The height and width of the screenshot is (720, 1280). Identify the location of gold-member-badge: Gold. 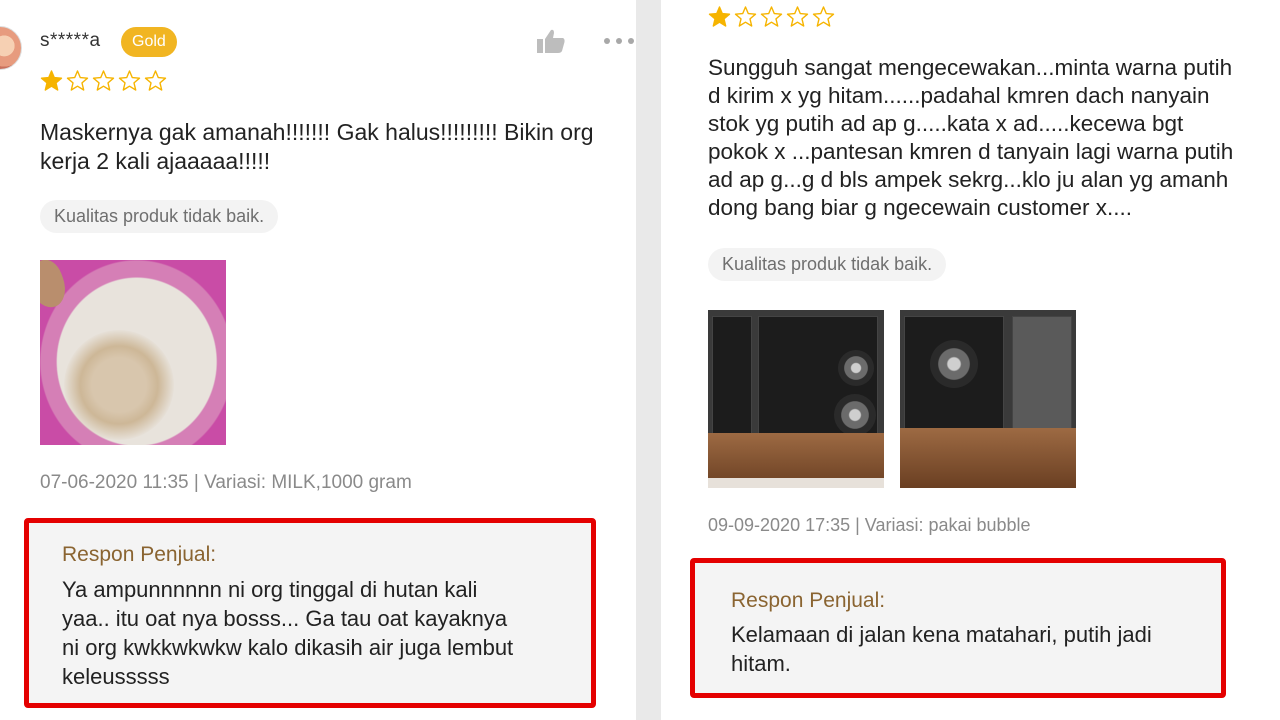
(149, 42).